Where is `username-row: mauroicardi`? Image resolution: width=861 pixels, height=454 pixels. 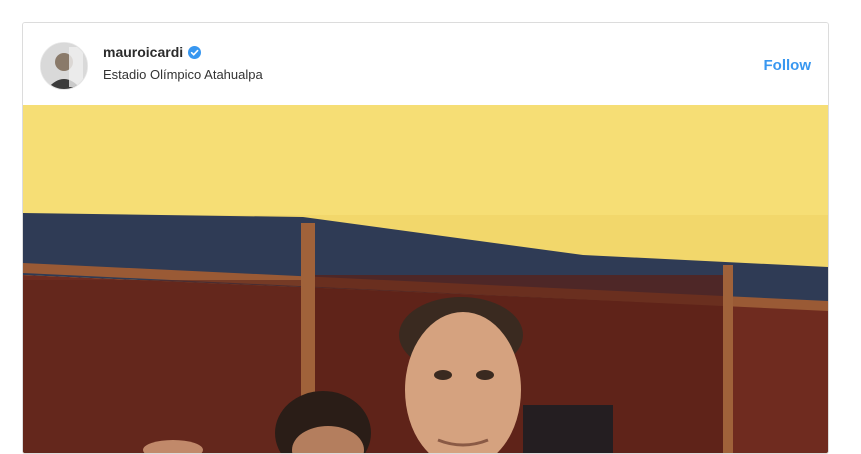
username-row: mauroicardi is located at coordinates (152, 52).